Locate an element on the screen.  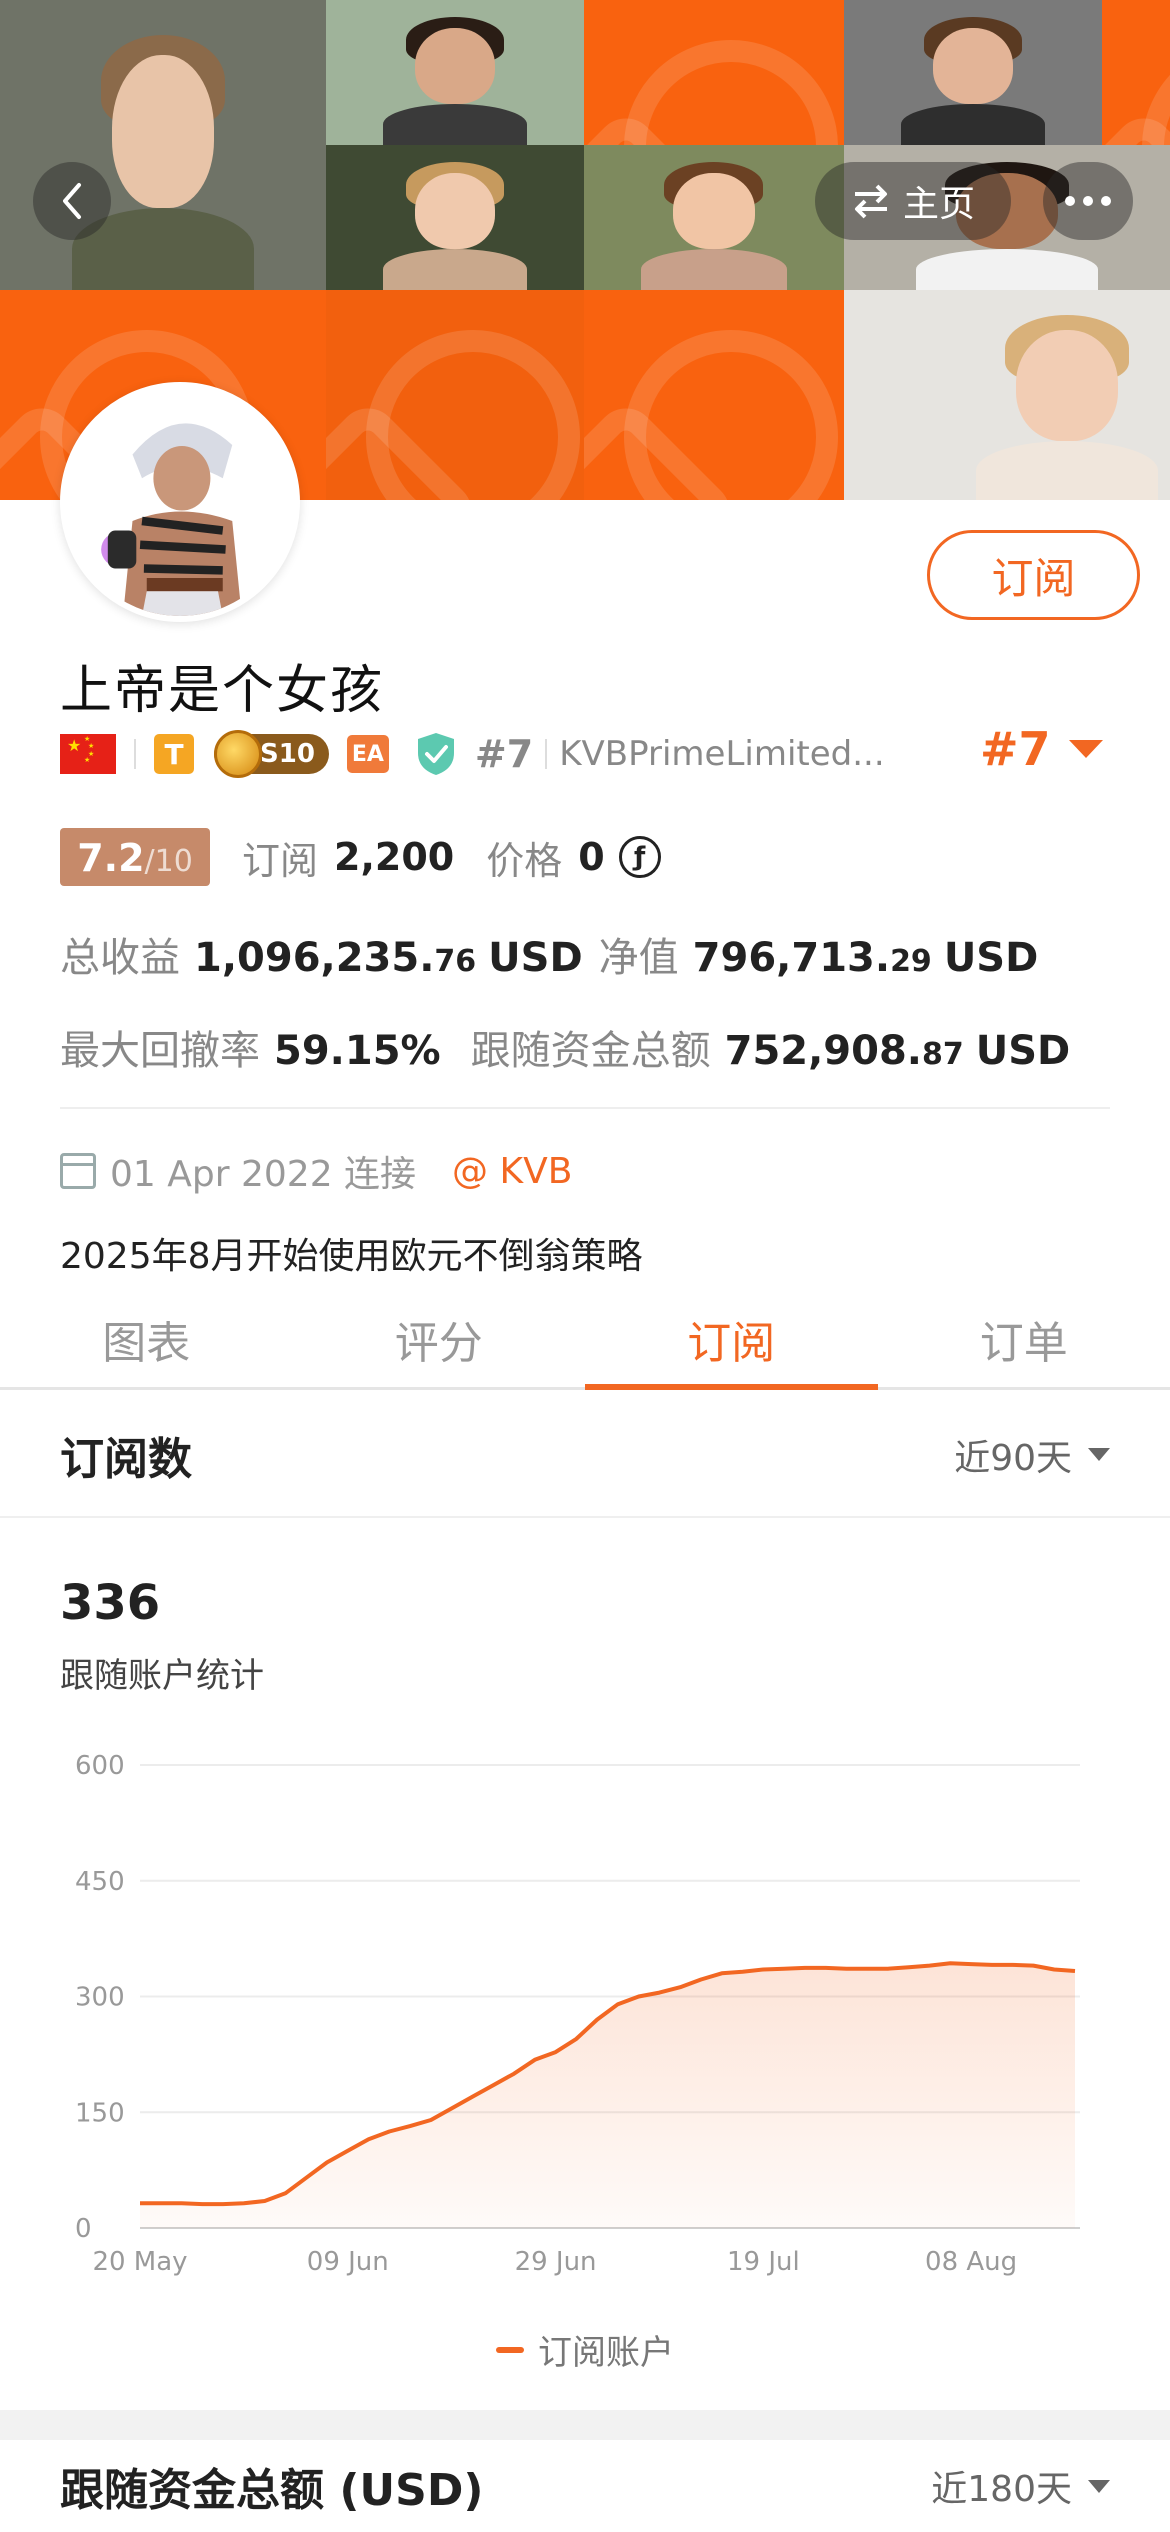
y-tick-label: 450 is located at coordinates (100, 1882).